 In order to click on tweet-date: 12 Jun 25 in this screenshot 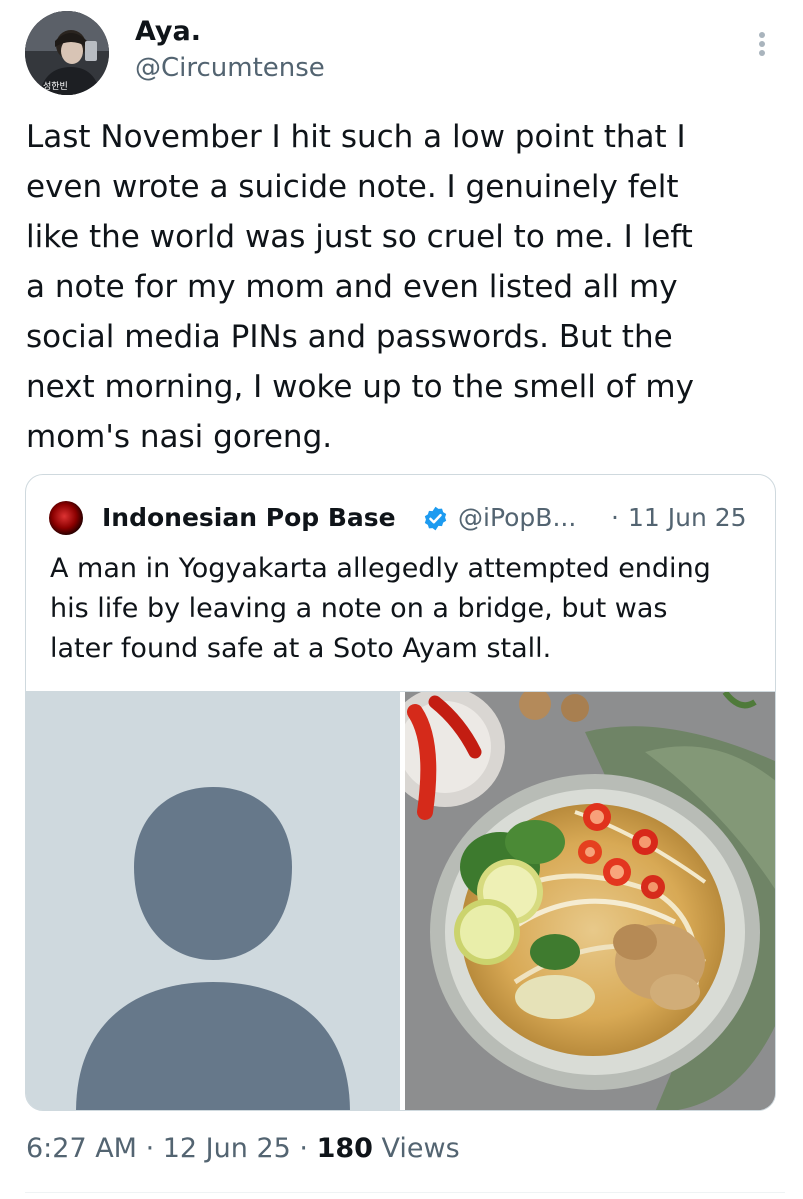, I will do `click(227, 1148)`.